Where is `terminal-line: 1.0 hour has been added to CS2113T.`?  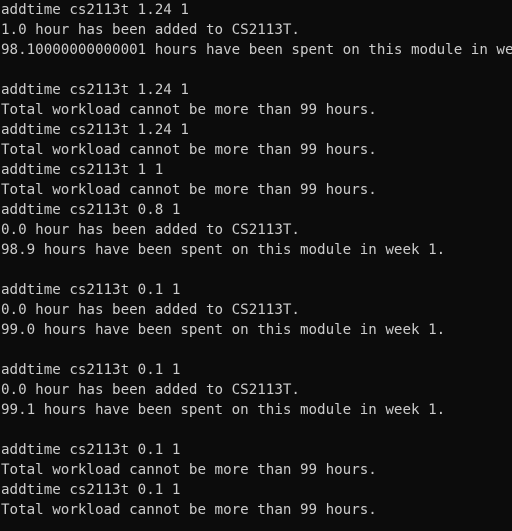
terminal-line: 1.0 hour has been added to CS2113T. is located at coordinates (150, 30).